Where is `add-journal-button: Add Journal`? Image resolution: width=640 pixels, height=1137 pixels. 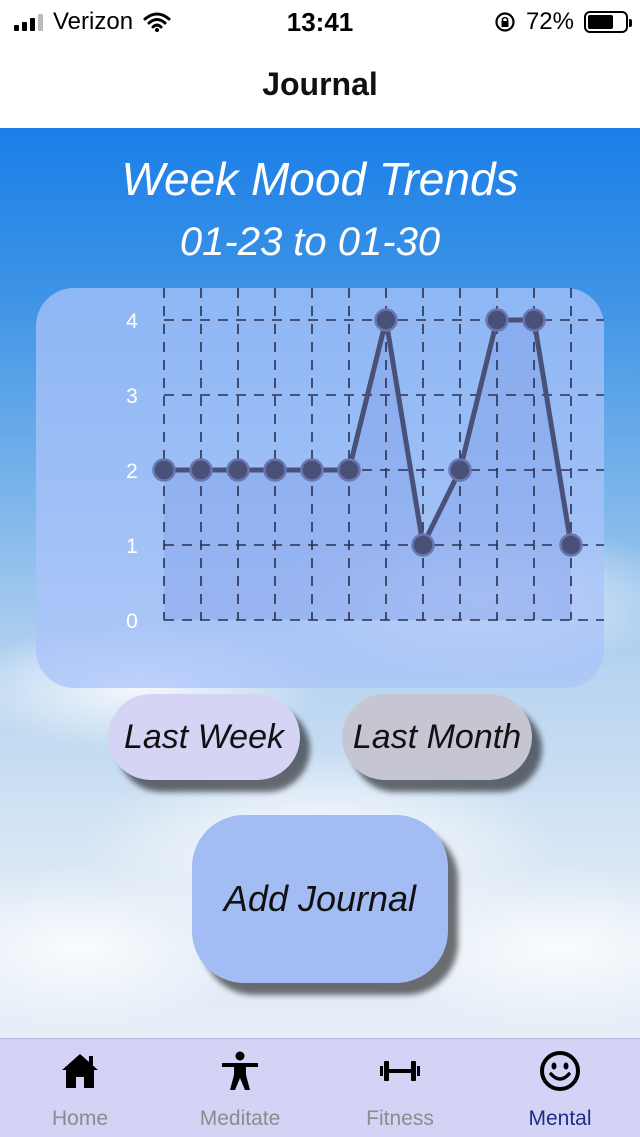 add-journal-button: Add Journal is located at coordinates (320, 899).